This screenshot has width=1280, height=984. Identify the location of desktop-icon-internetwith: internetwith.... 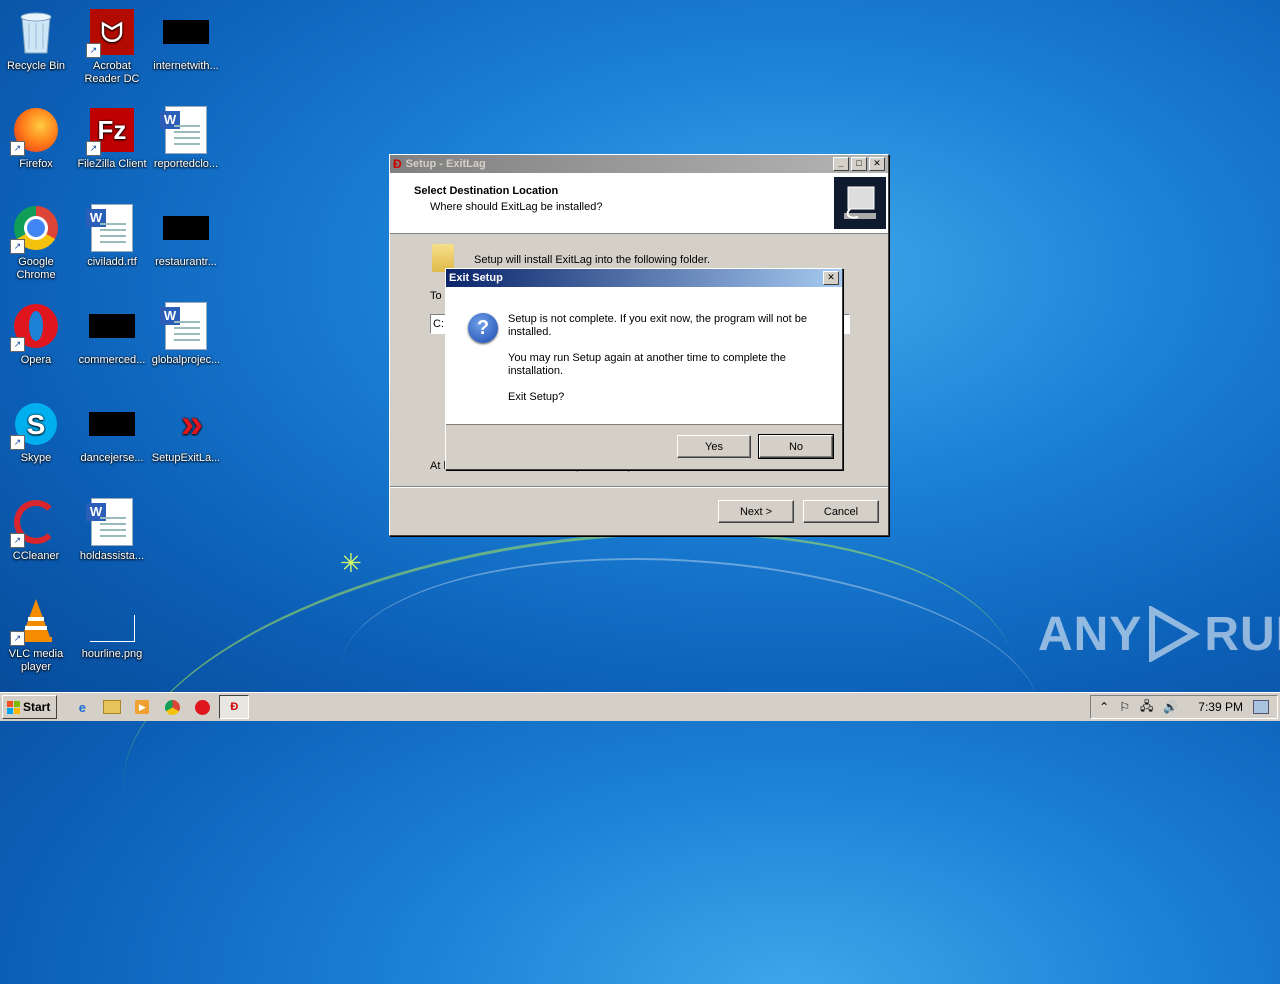
(186, 38).